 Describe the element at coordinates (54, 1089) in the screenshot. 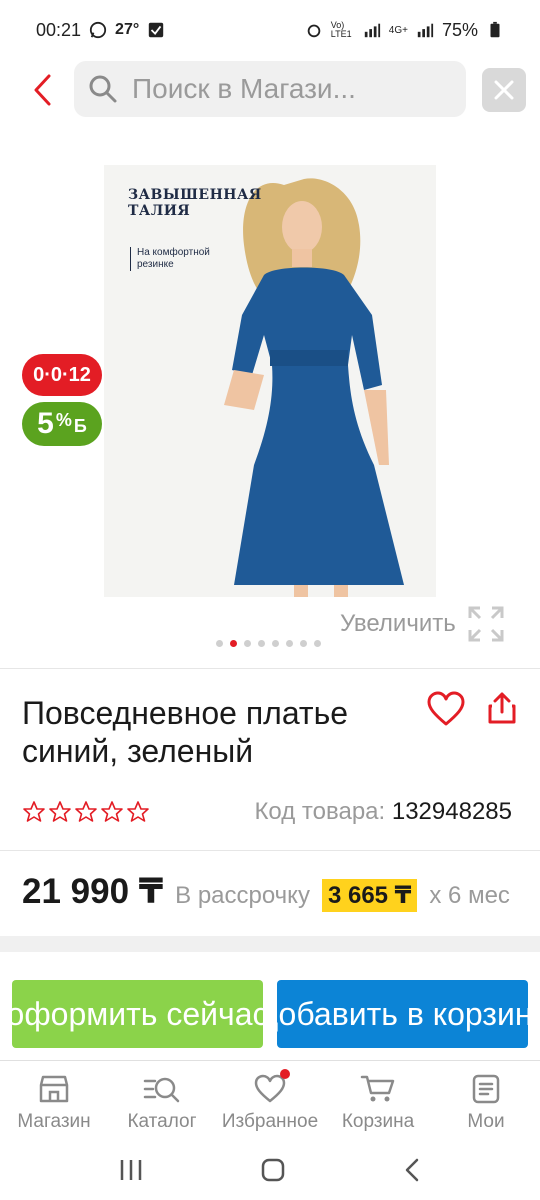

I see `store-icon` at that location.